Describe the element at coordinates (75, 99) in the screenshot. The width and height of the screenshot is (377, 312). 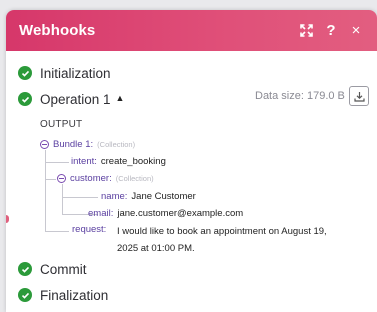
I see `operation-label: Operation 1` at that location.